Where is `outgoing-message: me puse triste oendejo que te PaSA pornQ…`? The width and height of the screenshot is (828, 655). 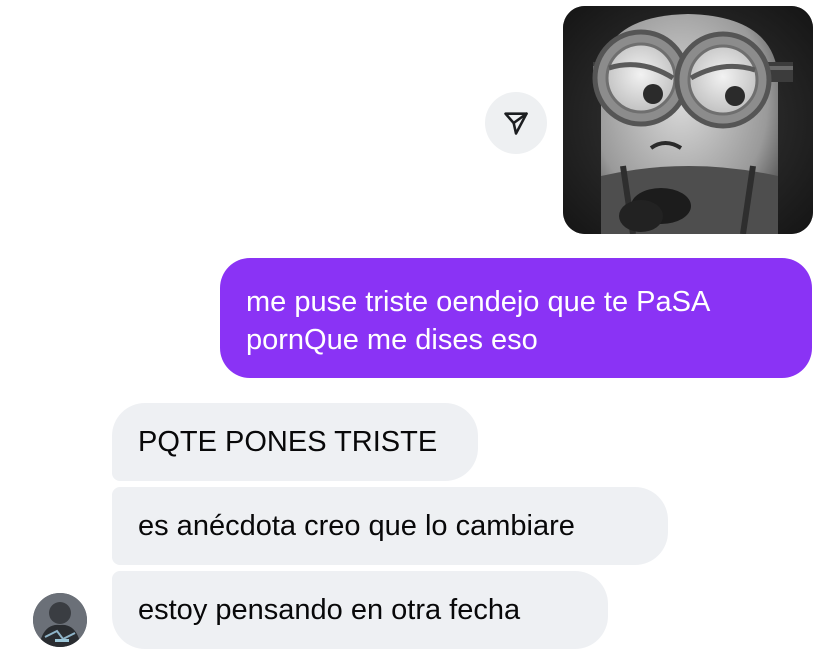
outgoing-message: me puse triste oendejo que te PaSA pornQ… is located at coordinates (516, 318).